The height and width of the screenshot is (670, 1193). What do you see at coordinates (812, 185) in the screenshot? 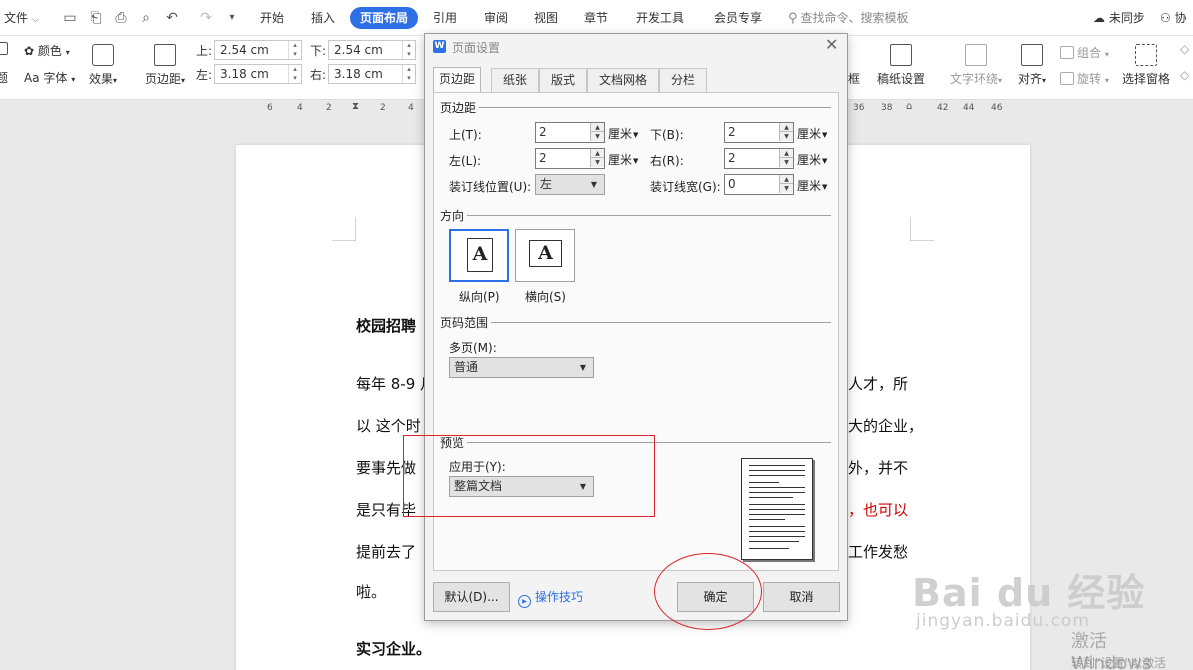
I see `gutter-unit-dropdown: 厘米▼` at bounding box center [812, 185].